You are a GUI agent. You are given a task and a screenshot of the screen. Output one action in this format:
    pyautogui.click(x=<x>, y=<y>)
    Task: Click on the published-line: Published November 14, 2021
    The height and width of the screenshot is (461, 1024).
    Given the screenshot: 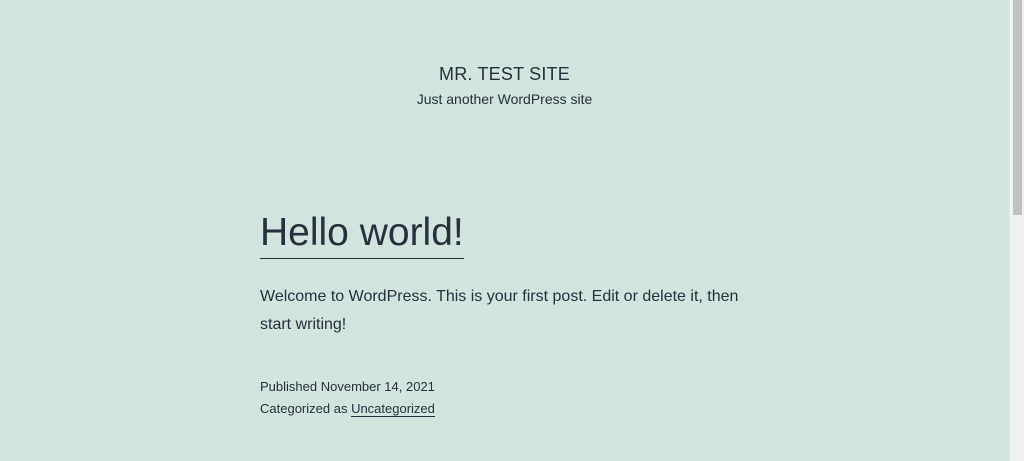 What is the action you would take?
    pyautogui.click(x=347, y=387)
    